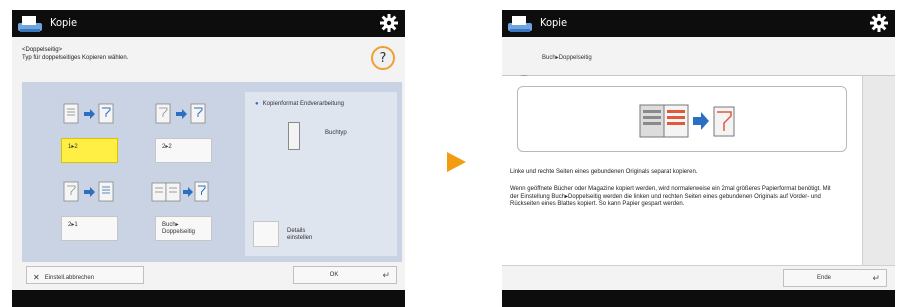  Describe the element at coordinates (300, 238) in the screenshot. I see `details-label-line2: einstellen` at that location.